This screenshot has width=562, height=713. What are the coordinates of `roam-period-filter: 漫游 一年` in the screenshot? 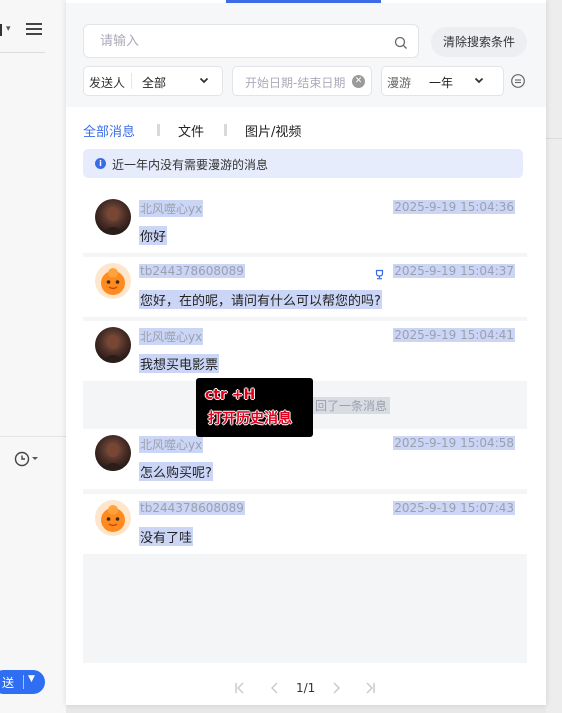 It's located at (442, 81).